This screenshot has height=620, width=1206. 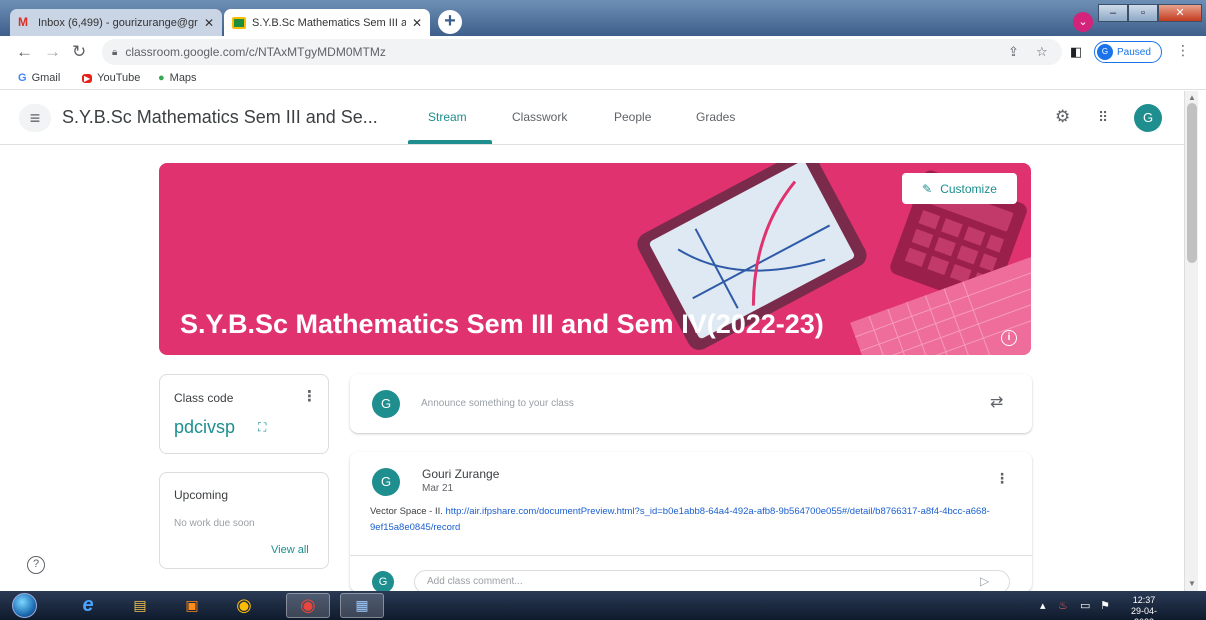 What do you see at coordinates (1180, 13) in the screenshot?
I see `close-window-button: ✕` at bounding box center [1180, 13].